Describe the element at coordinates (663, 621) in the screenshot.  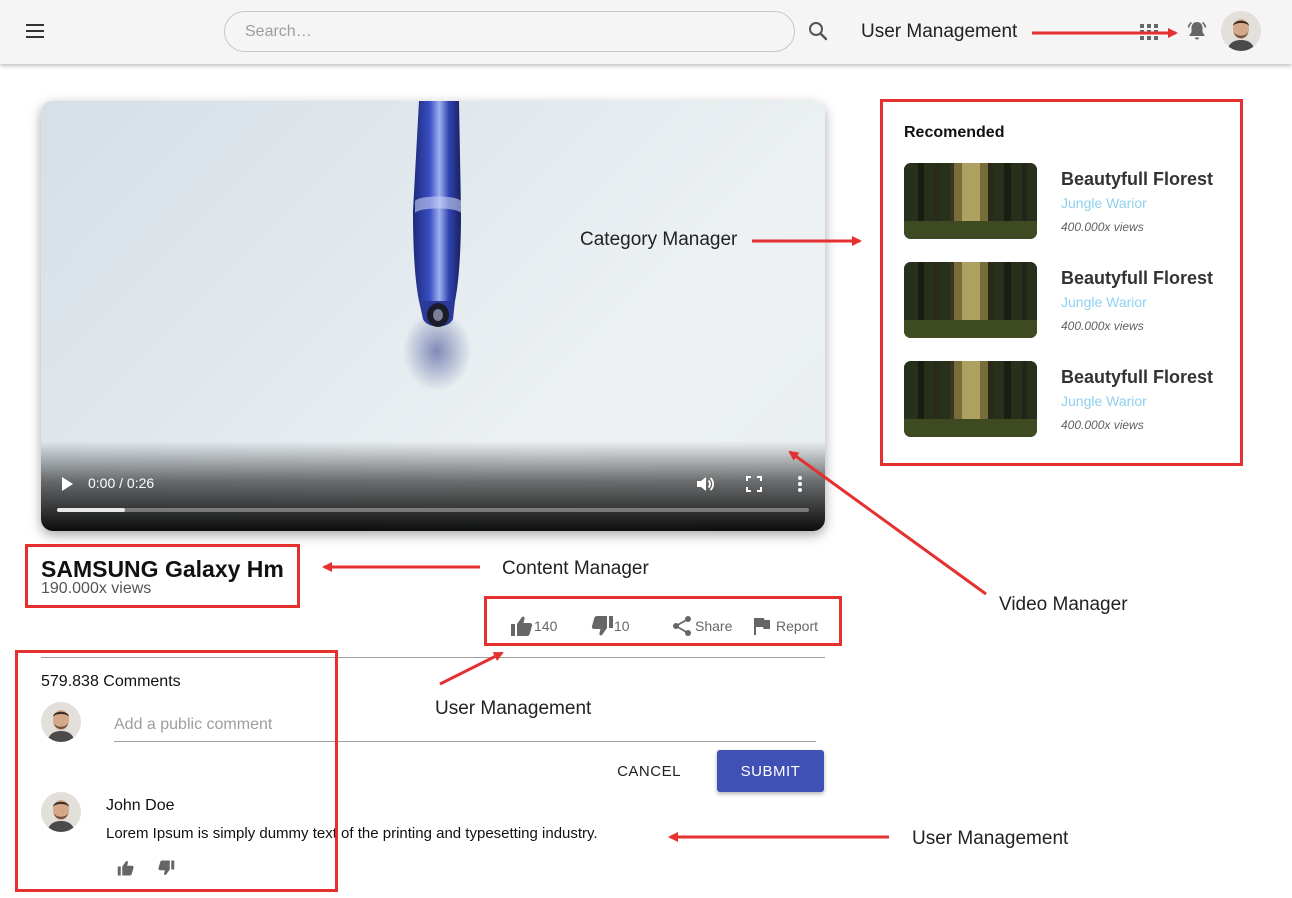
I see `actions-highlight` at that location.